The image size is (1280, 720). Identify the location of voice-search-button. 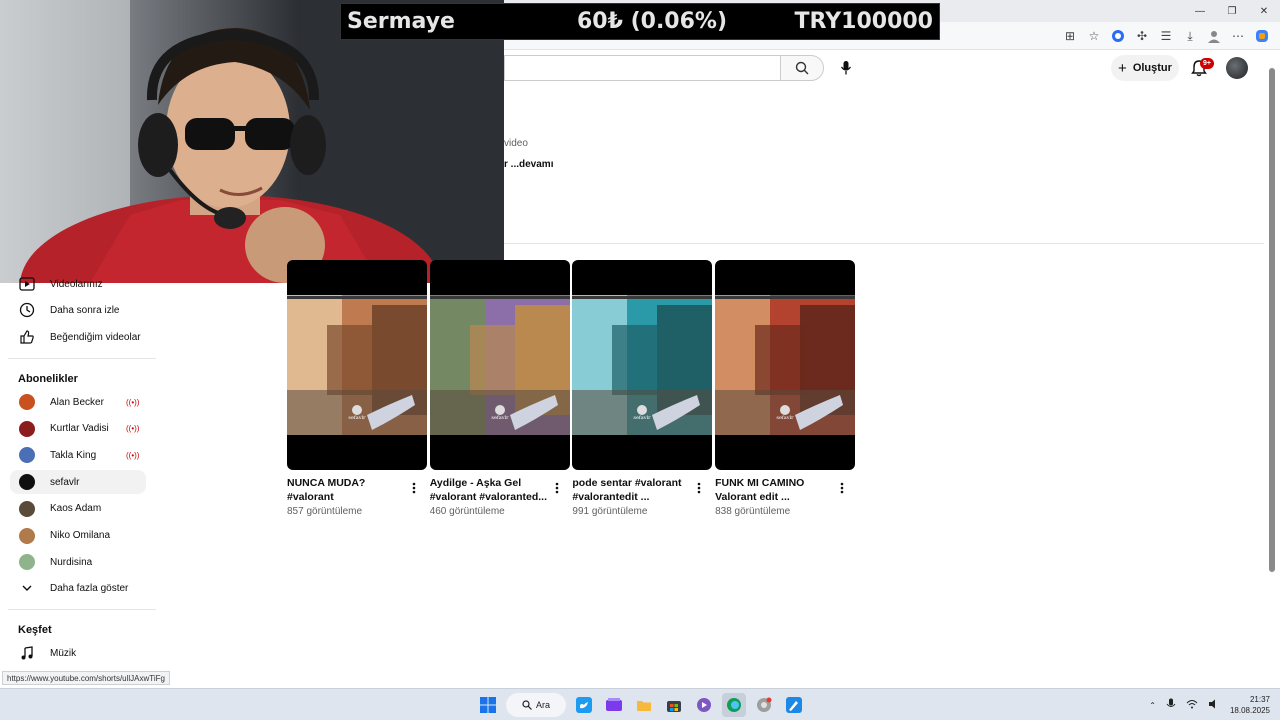
(846, 68).